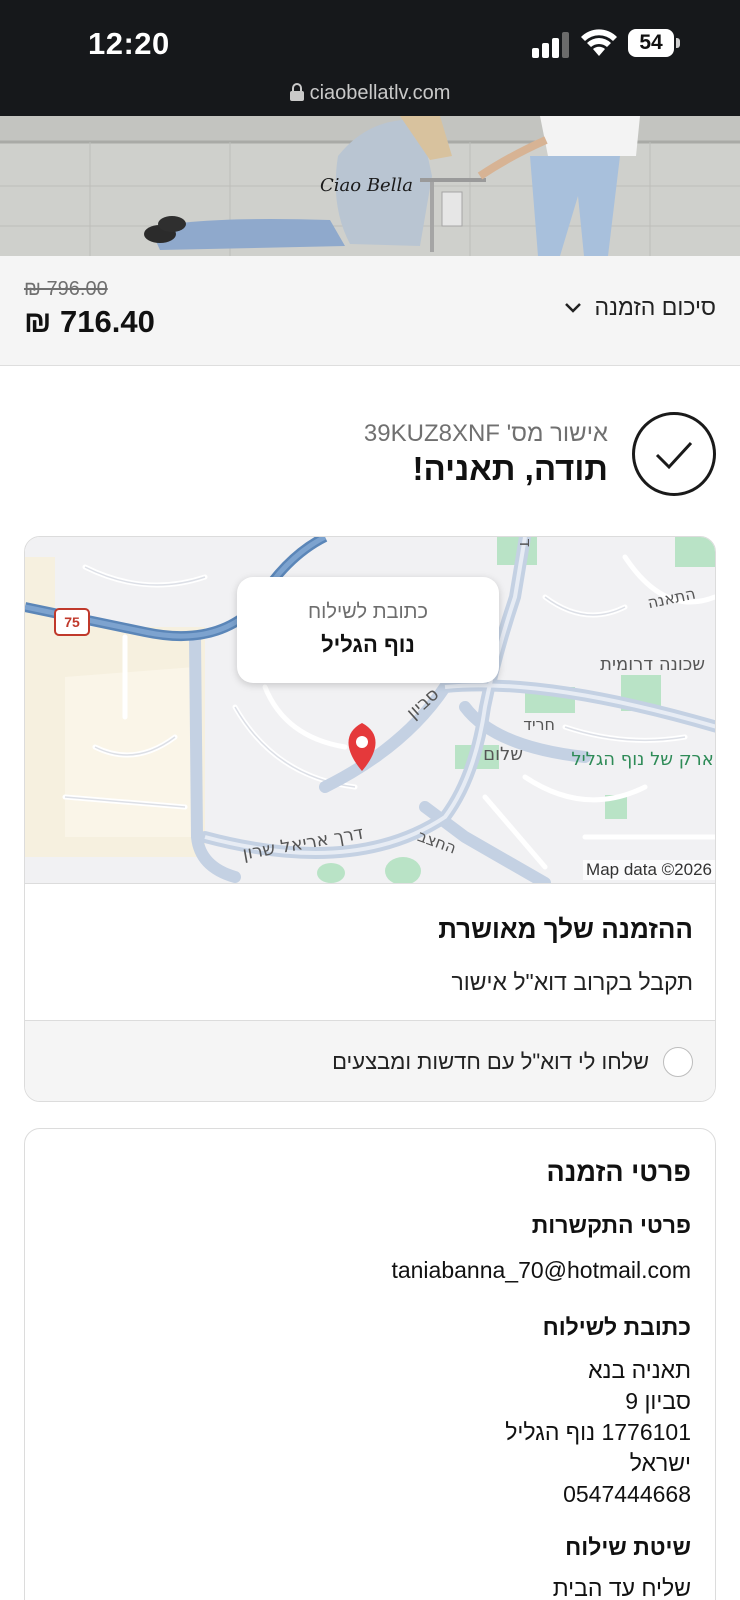 Image resolution: width=740 pixels, height=1600 pixels. What do you see at coordinates (370, 58) in the screenshot?
I see `status-bar: 12:20 54 ciaobellatlv.com` at bounding box center [370, 58].